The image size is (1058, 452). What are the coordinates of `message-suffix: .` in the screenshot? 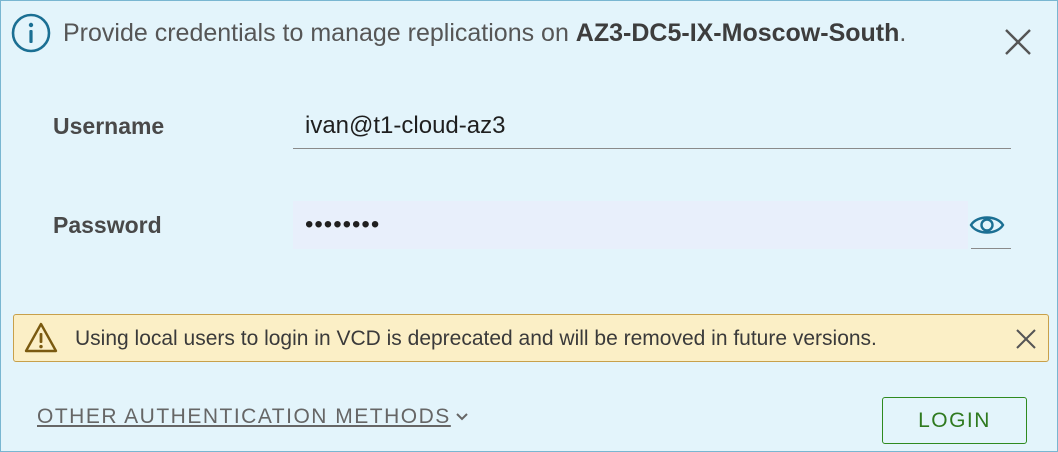 It's located at (903, 33).